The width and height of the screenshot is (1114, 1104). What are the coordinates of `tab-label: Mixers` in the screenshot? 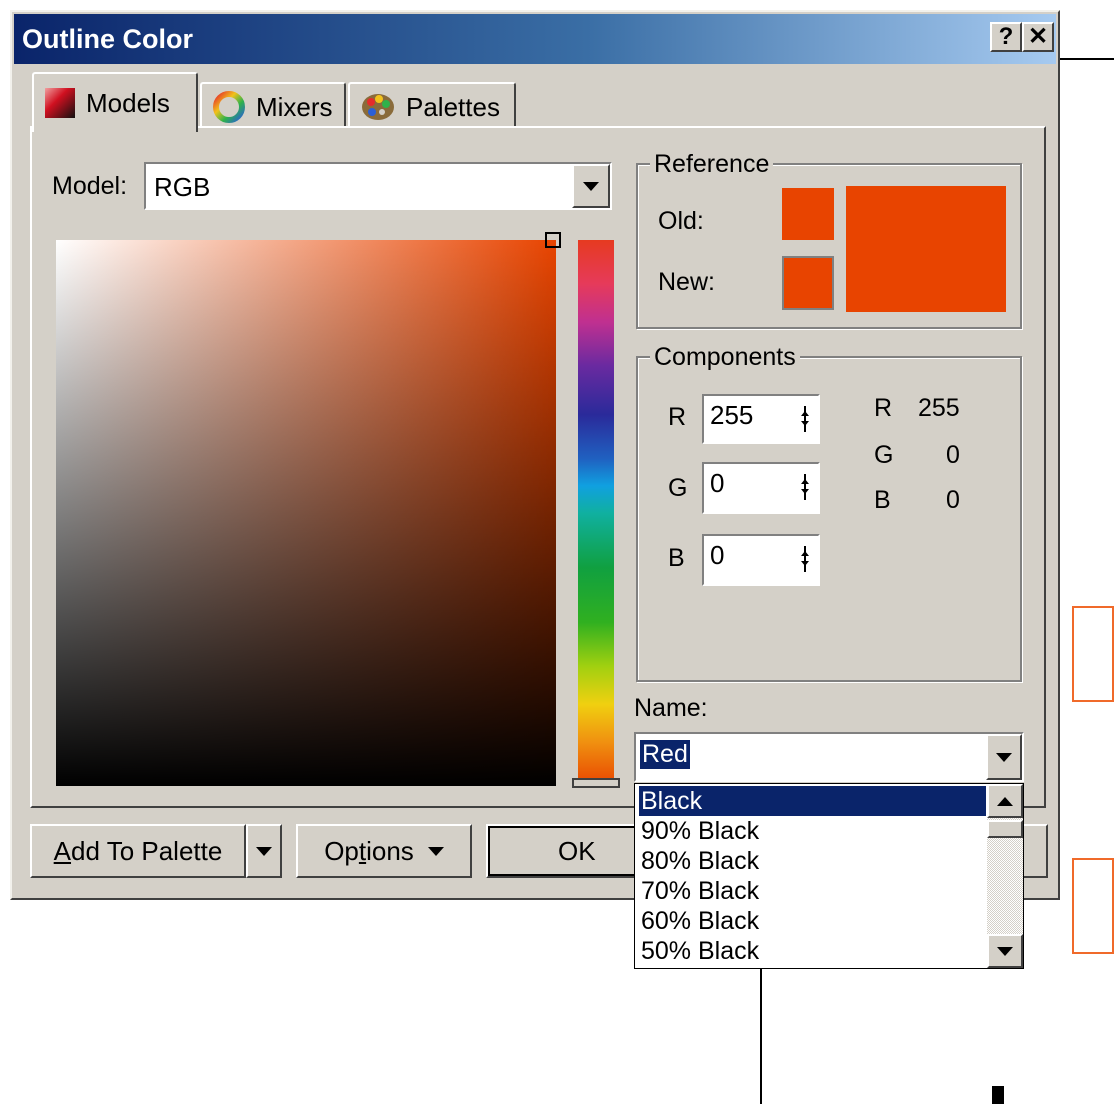 It's located at (294, 106).